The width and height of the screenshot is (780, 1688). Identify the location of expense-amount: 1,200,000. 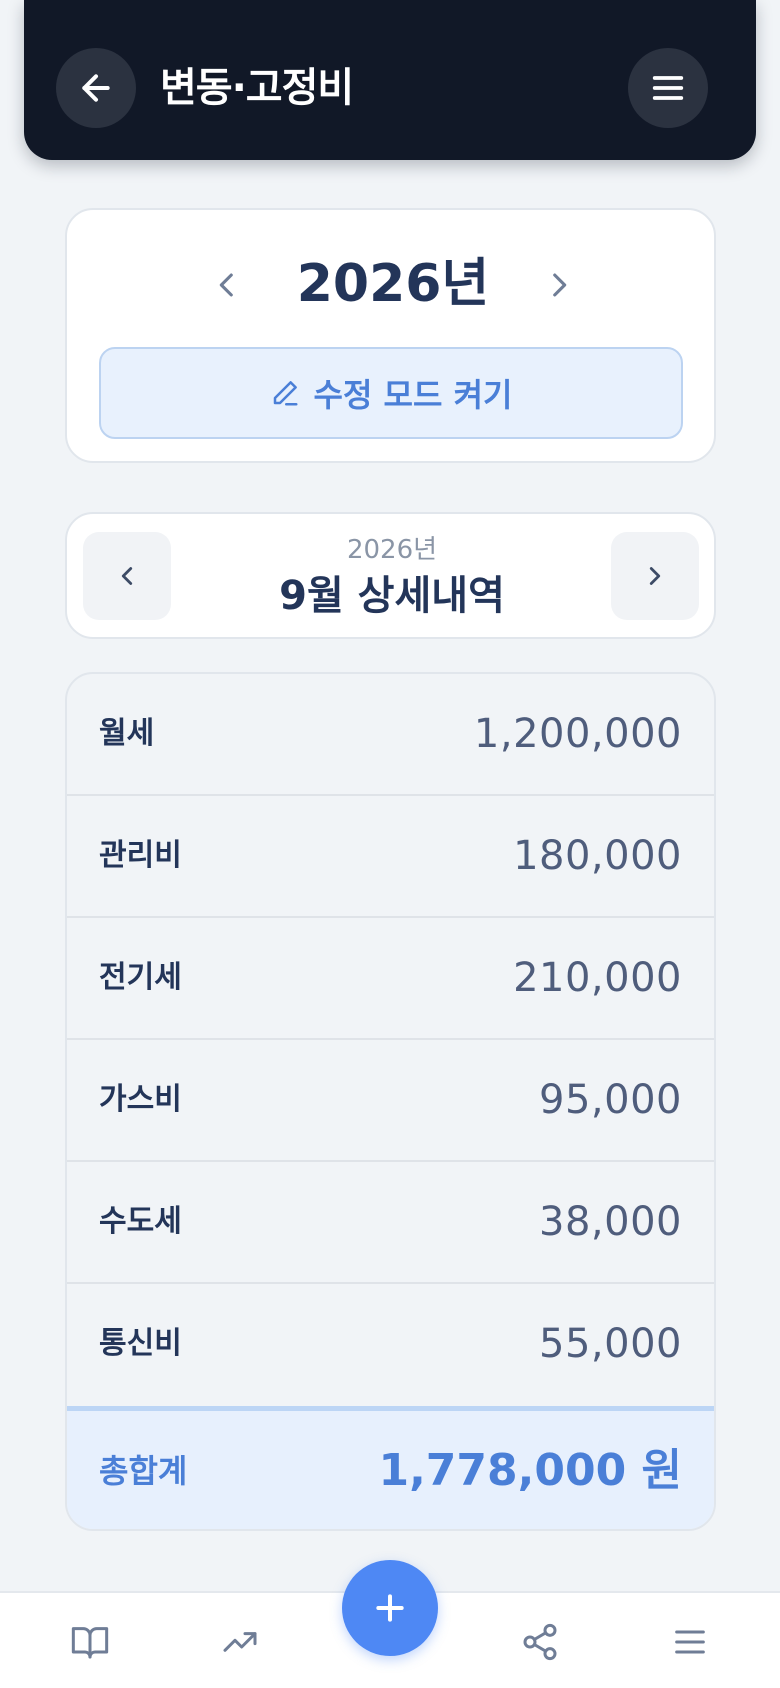
(577, 734).